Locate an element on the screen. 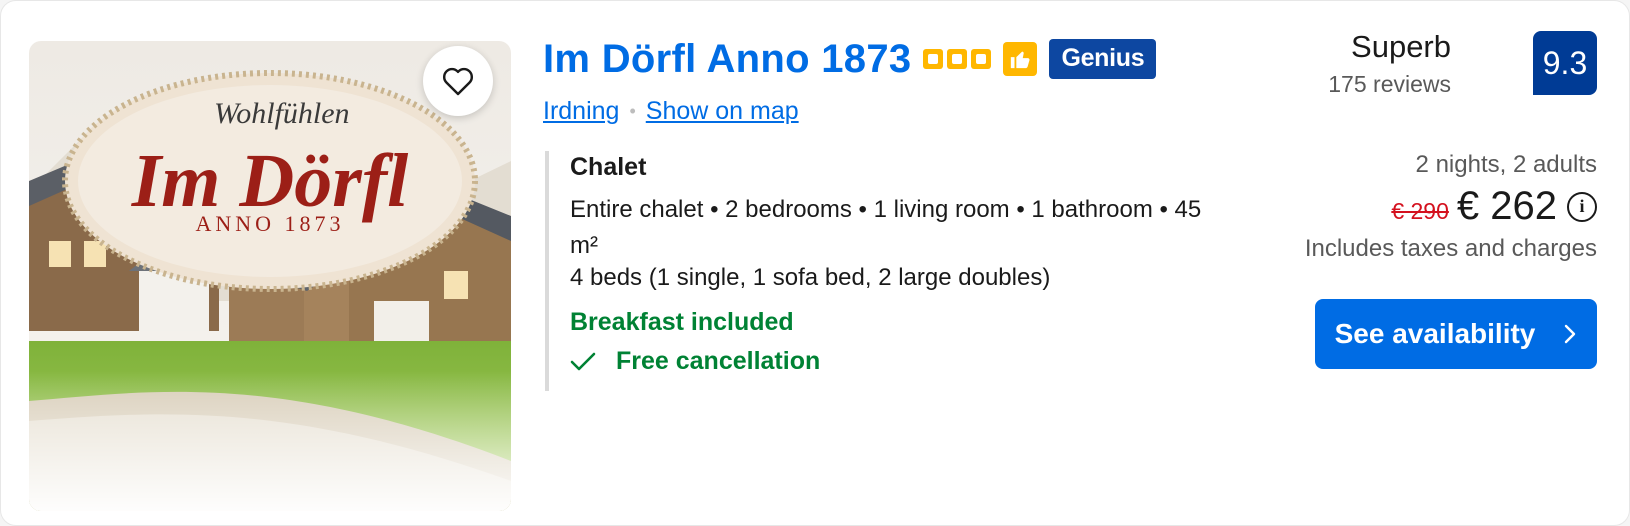 This screenshot has width=1630, height=526. heart-icon is located at coordinates (458, 81).